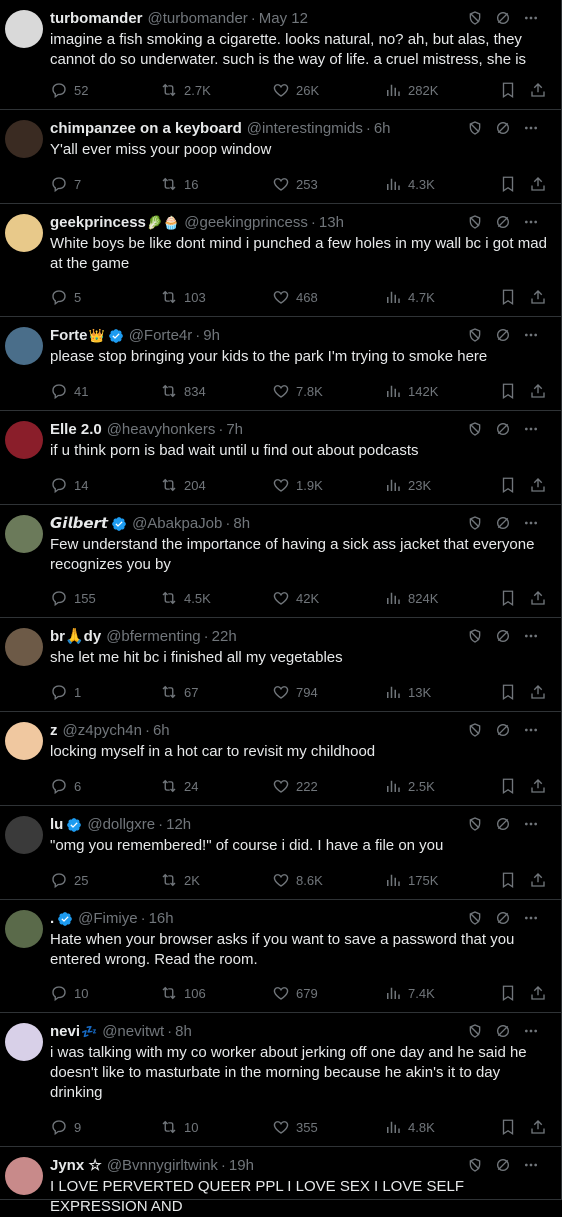  What do you see at coordinates (177, 524) in the screenshot?
I see `handle: @AbakpaJob` at bounding box center [177, 524].